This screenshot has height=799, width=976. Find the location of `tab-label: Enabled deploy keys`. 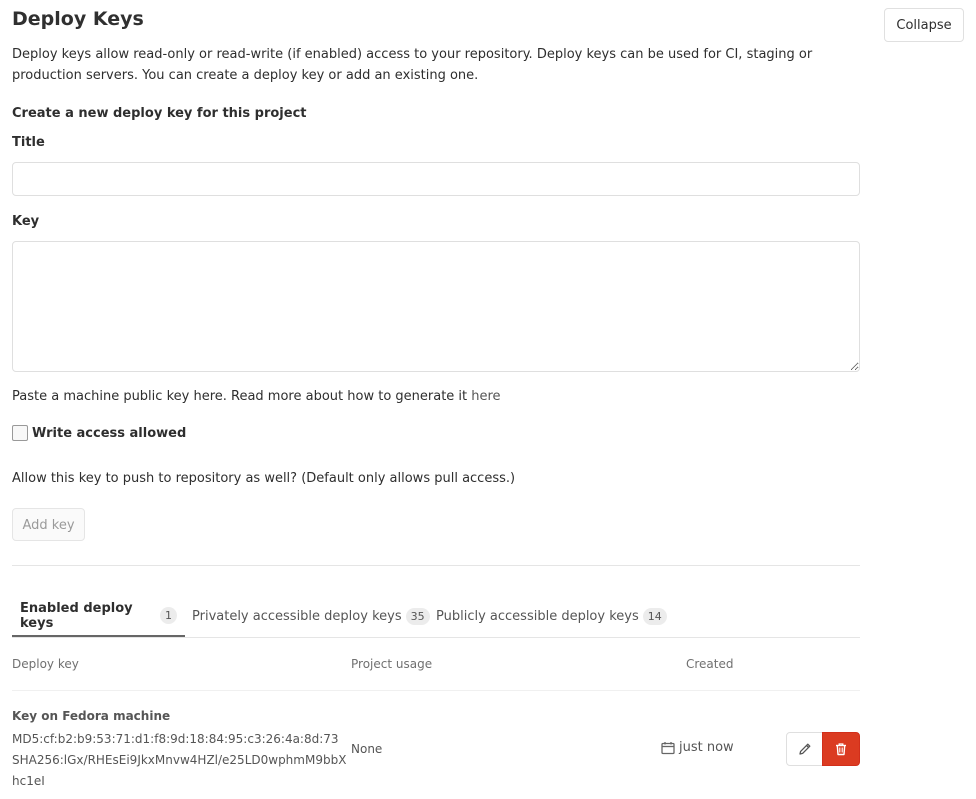

tab-label: Enabled deploy keys is located at coordinates (76, 615).